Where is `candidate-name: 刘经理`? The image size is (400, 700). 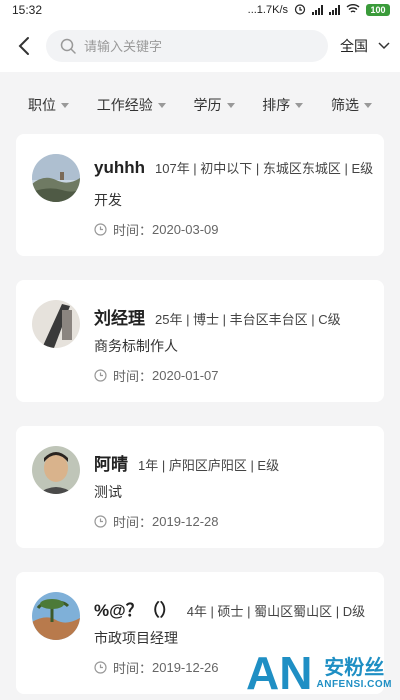 candidate-name: 刘经理 is located at coordinates (119, 318).